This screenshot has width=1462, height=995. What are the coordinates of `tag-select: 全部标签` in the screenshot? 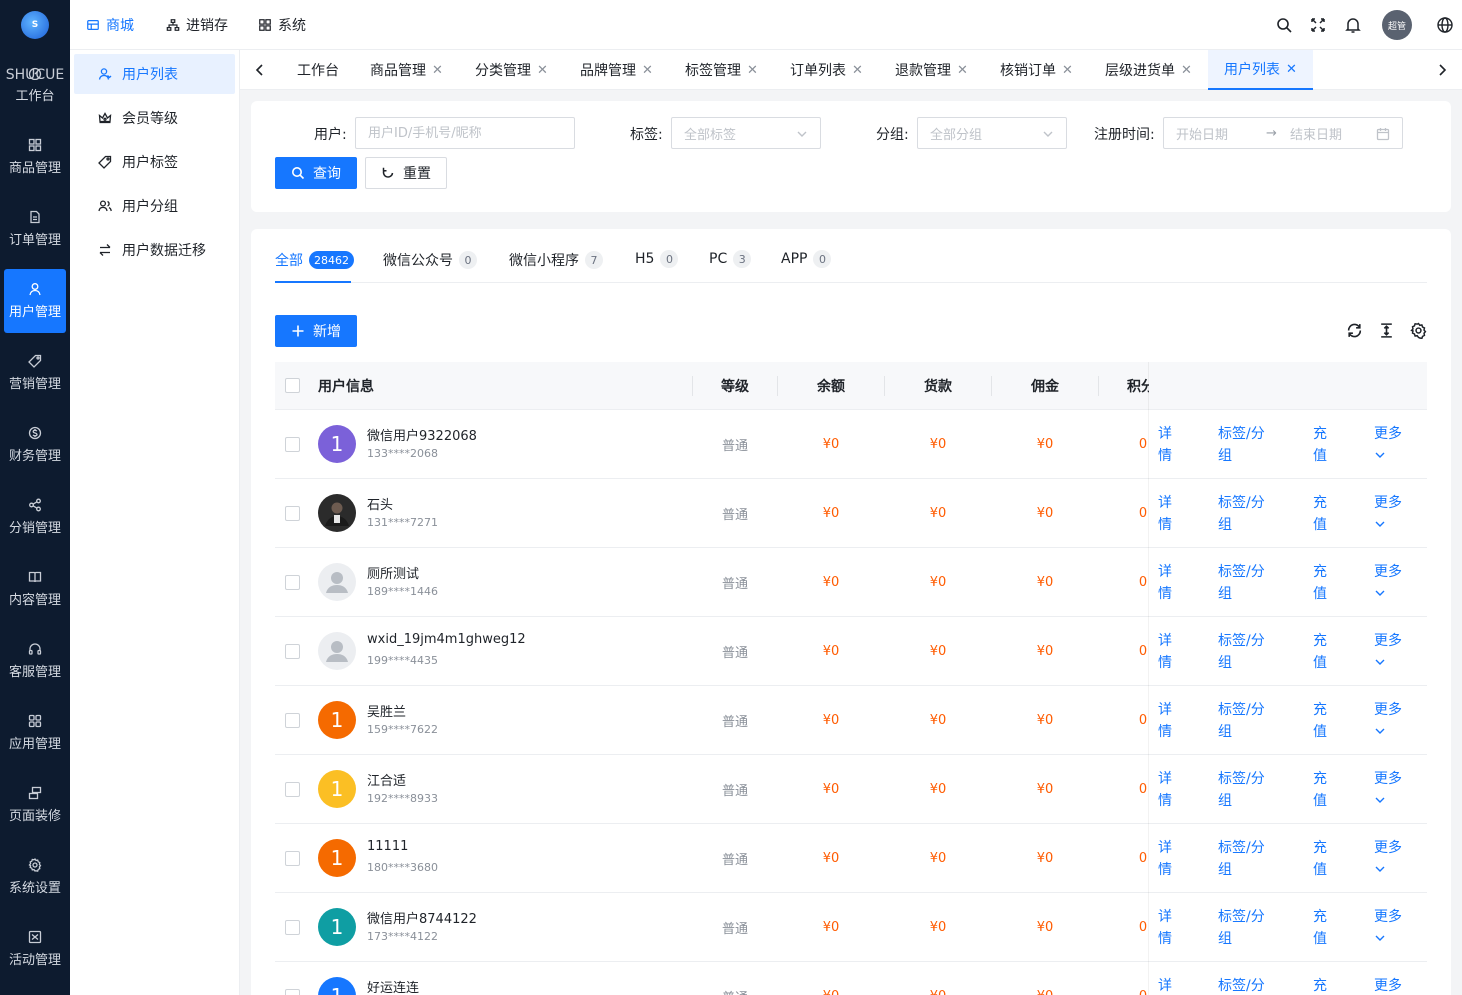 It's located at (746, 133).